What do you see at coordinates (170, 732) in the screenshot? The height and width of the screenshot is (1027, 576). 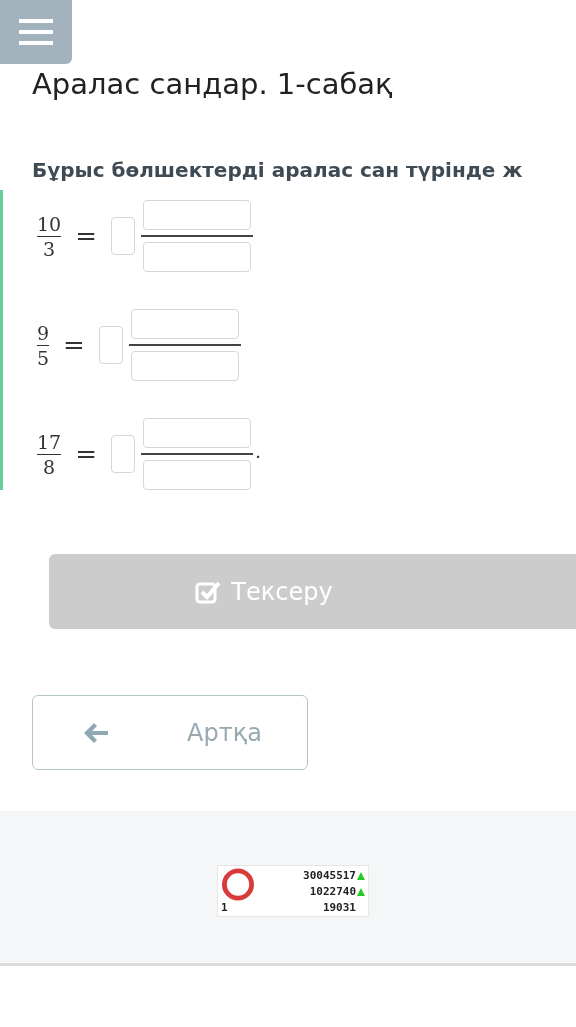 I see `back-button: Артқа` at bounding box center [170, 732].